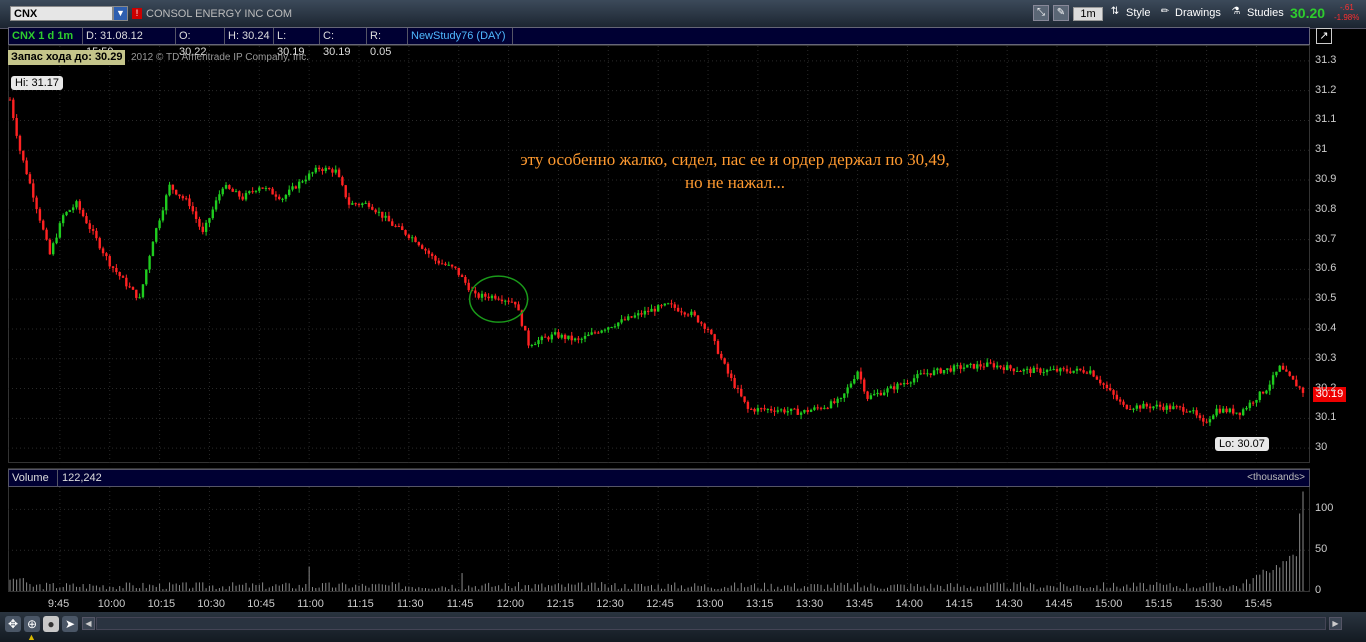 This screenshot has width=1366, height=642. What do you see at coordinates (1041, 13) in the screenshot?
I see `crosshair-tool-icon: ⤡` at bounding box center [1041, 13].